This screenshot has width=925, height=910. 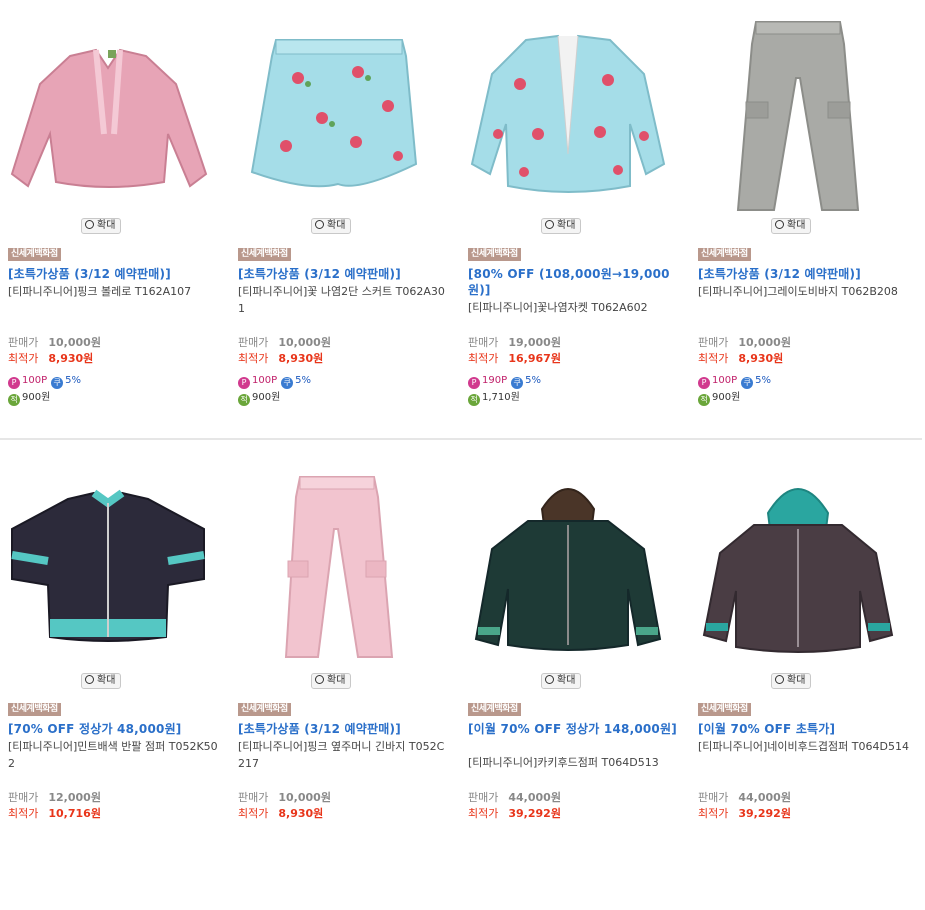 I want to click on best-price: 최적가 10,716원, so click(x=54, y=813).